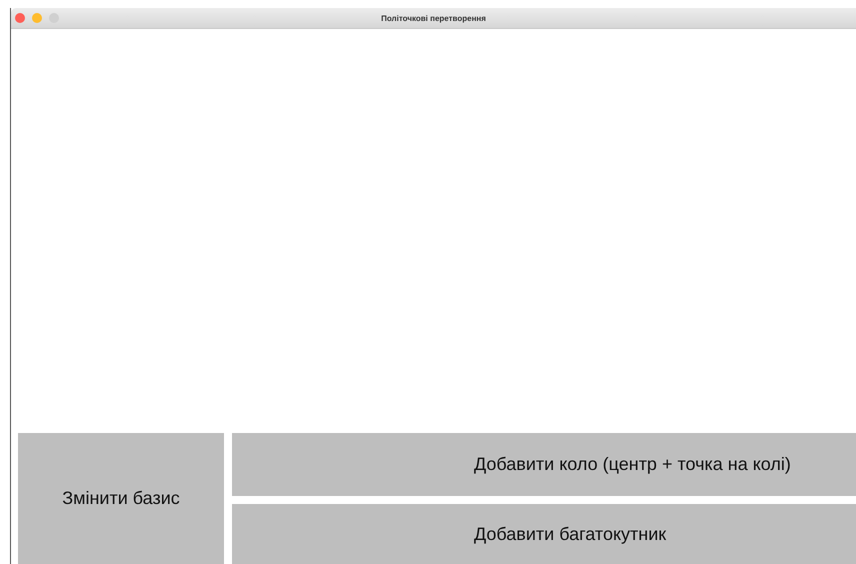  I want to click on add-polygon-button: Добавити багатокутник, so click(544, 534).